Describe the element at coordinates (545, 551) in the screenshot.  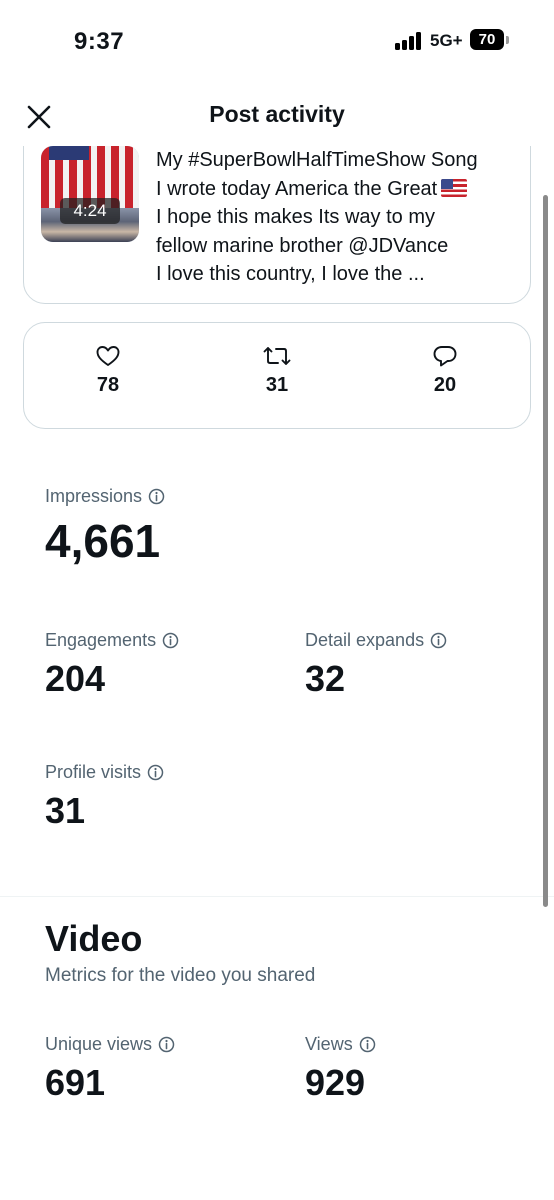
I see `scrollbar` at that location.